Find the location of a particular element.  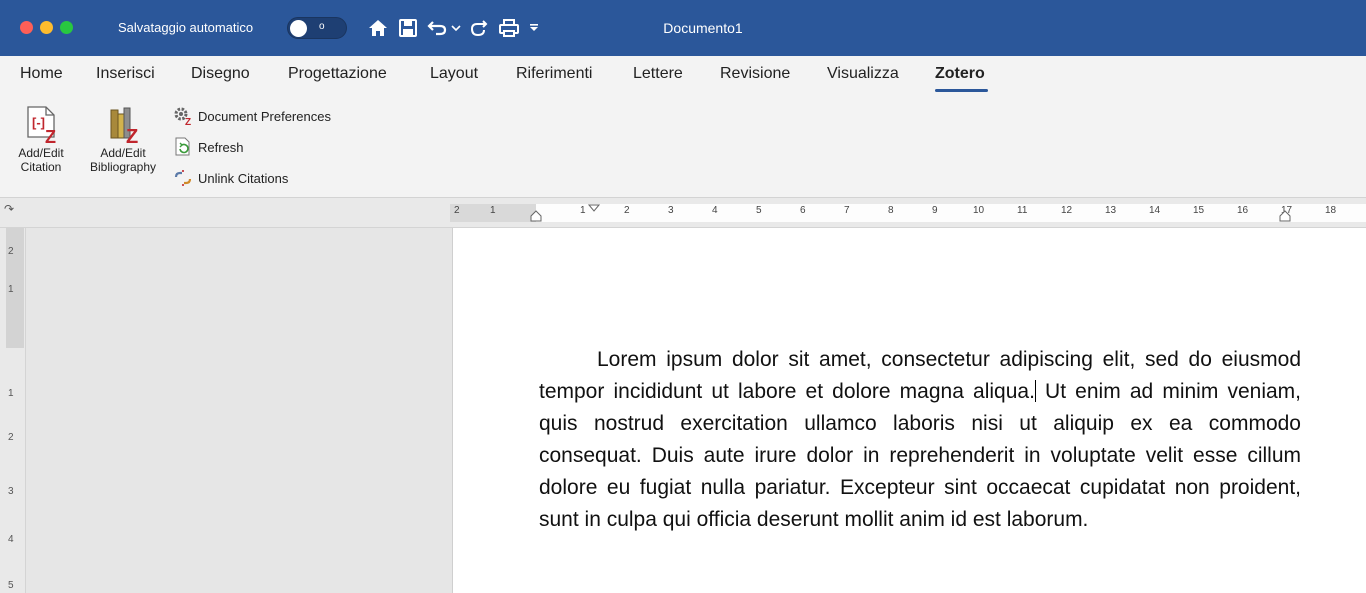

add-edit-citation-button: [-] Z Add/Edit Citation is located at coordinates (41, 139).